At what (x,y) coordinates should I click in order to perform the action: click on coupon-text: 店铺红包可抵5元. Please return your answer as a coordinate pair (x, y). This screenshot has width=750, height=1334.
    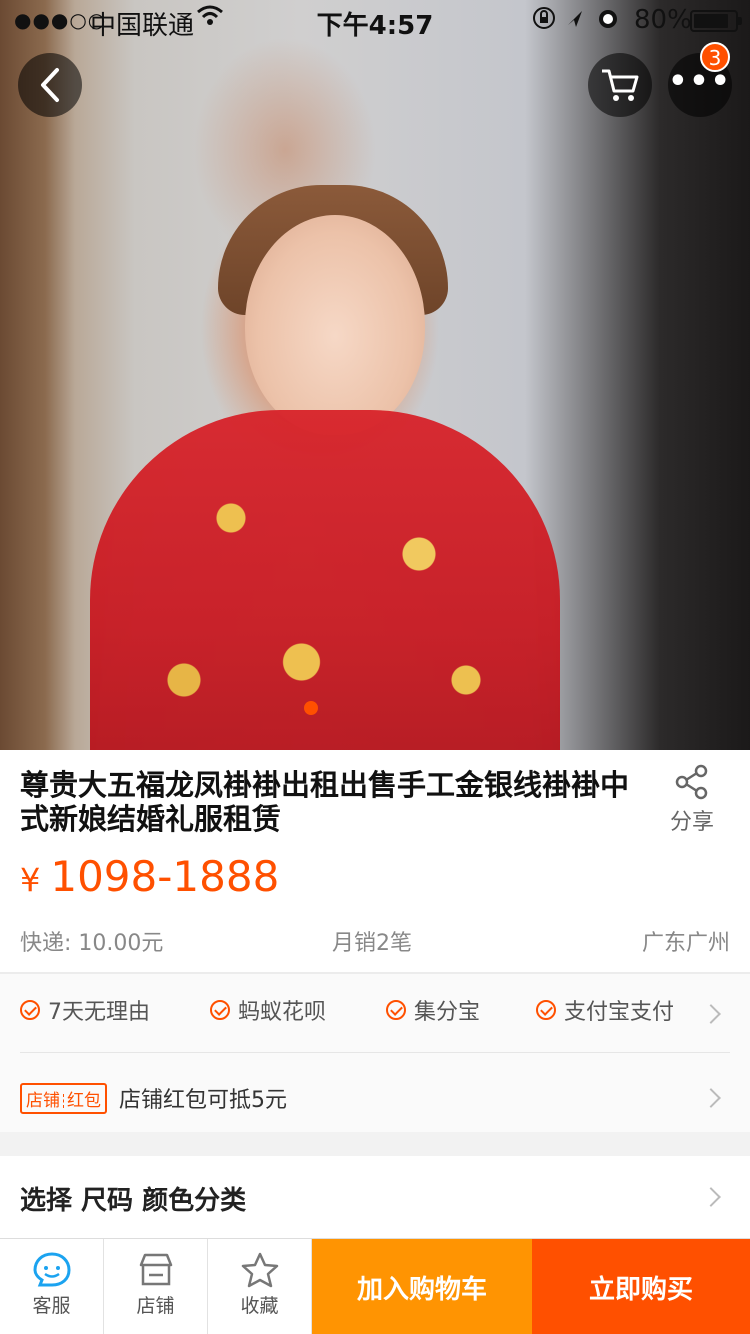
    Looking at the image, I should click on (203, 1100).